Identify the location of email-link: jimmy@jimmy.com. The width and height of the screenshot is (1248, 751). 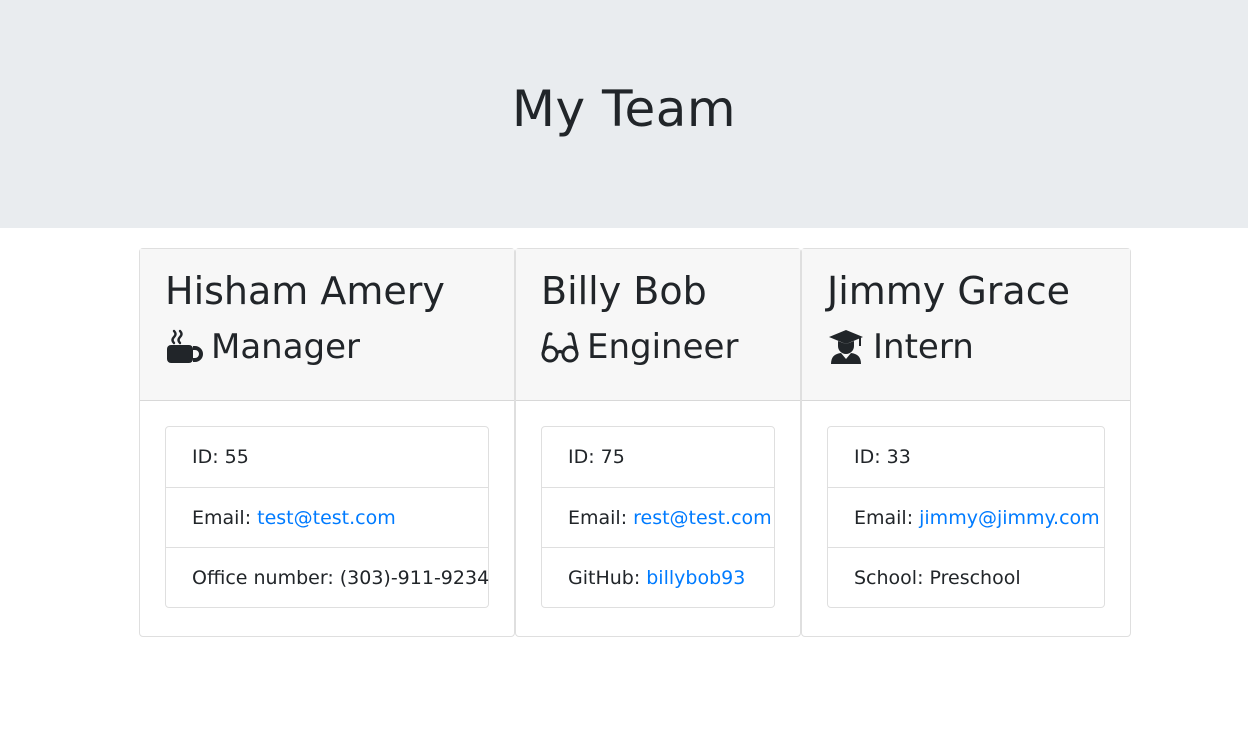
(1009, 518).